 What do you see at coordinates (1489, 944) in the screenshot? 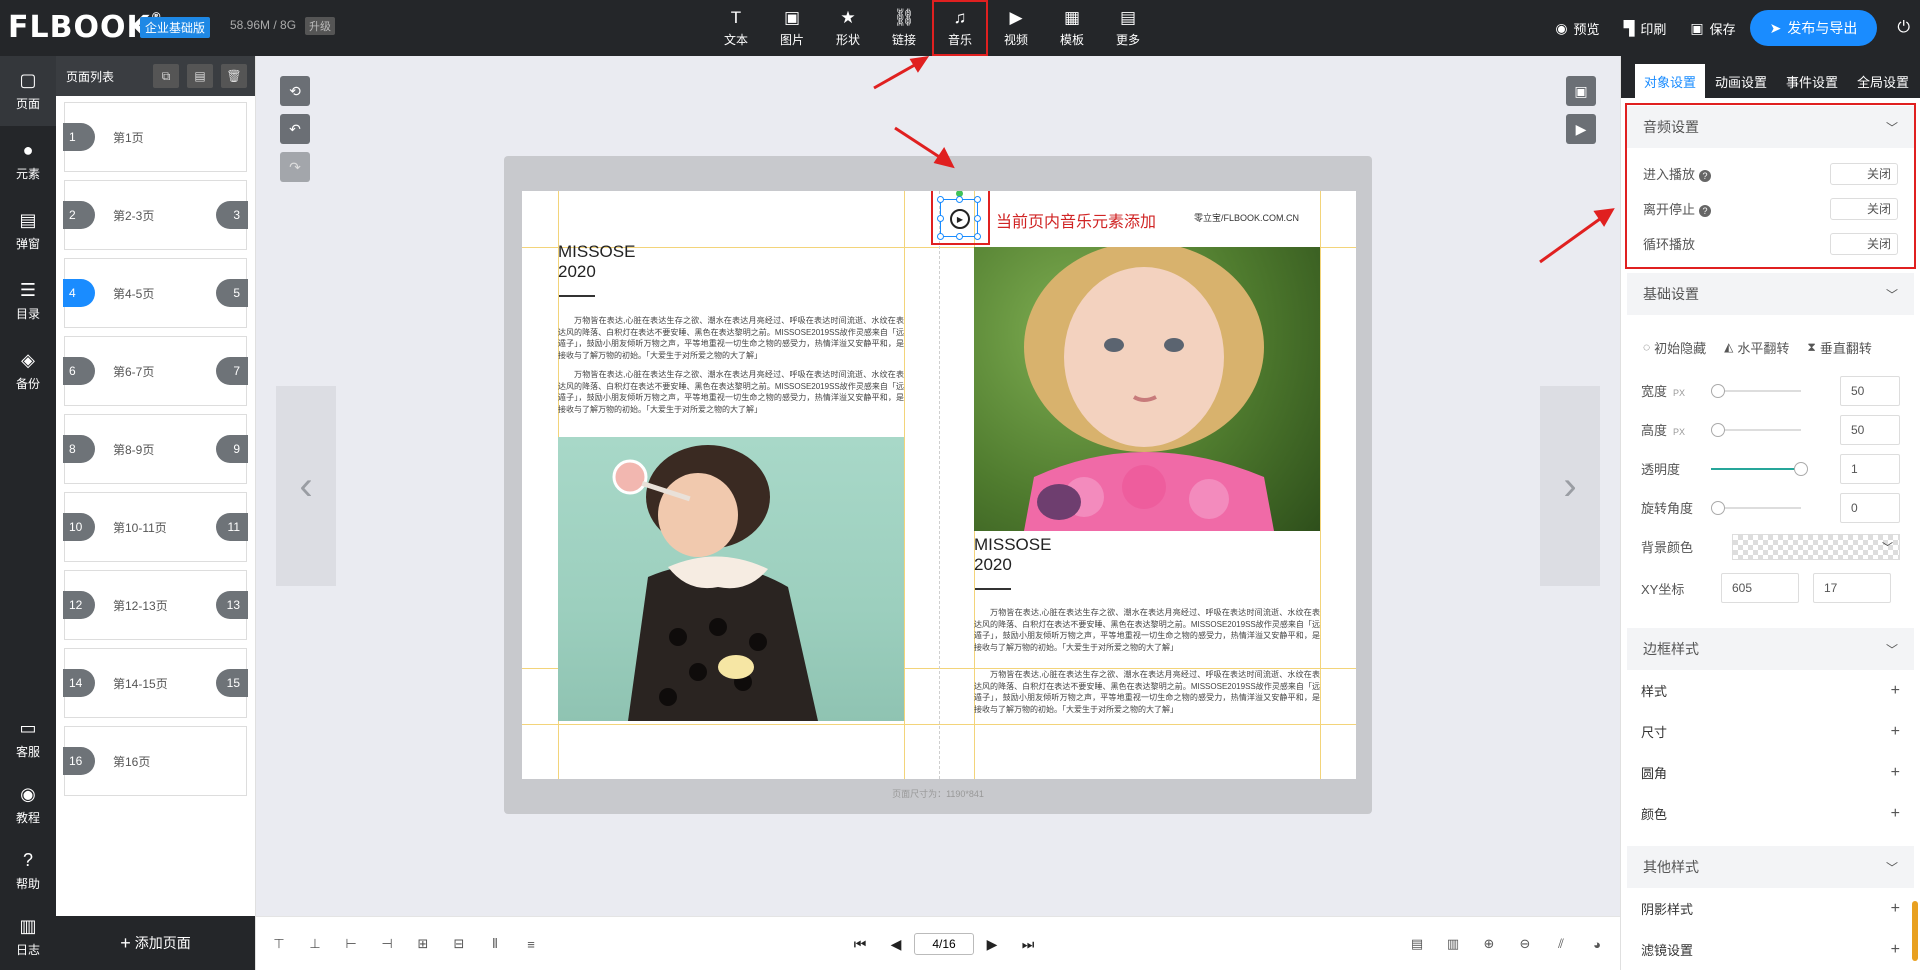
I see `zoom-in-icon: ⊕` at bounding box center [1489, 944].